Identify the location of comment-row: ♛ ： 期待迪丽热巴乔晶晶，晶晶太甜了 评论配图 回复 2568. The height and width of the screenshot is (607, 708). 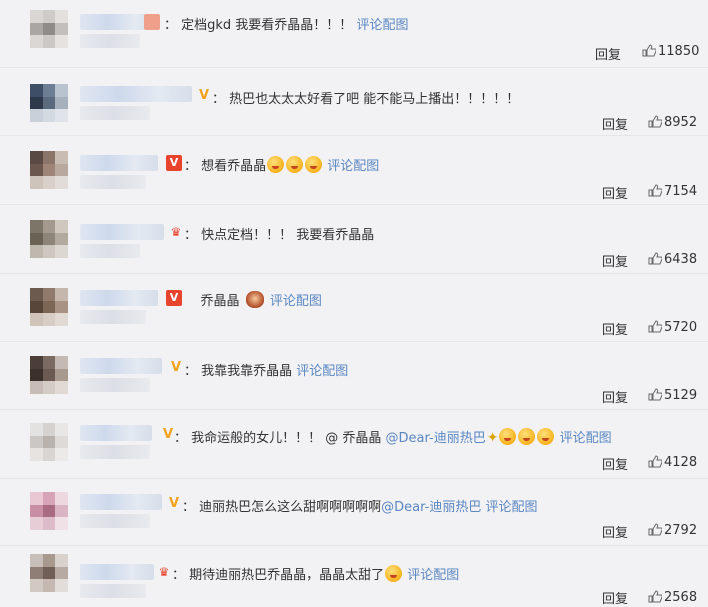
(354, 576).